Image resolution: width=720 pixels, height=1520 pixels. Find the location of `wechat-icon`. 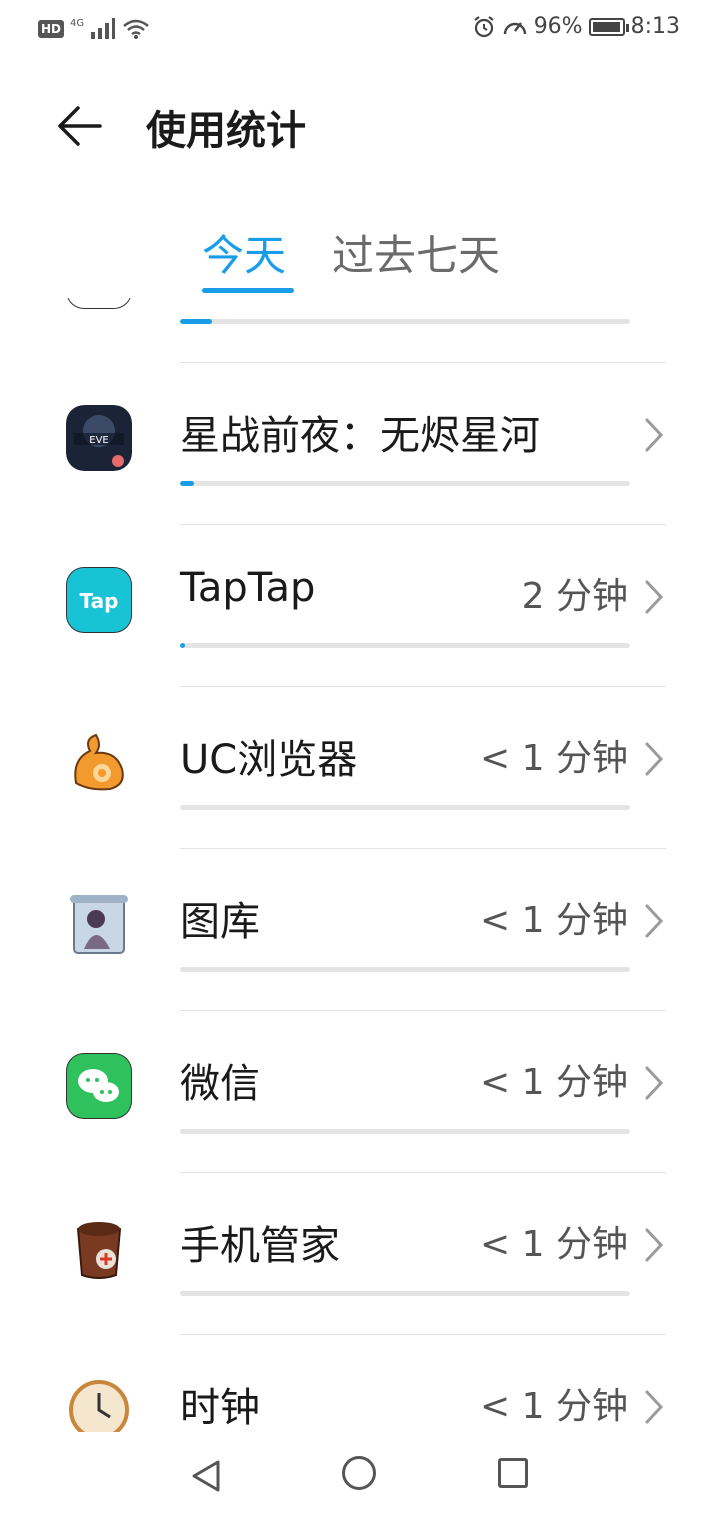

wechat-icon is located at coordinates (99, 1086).